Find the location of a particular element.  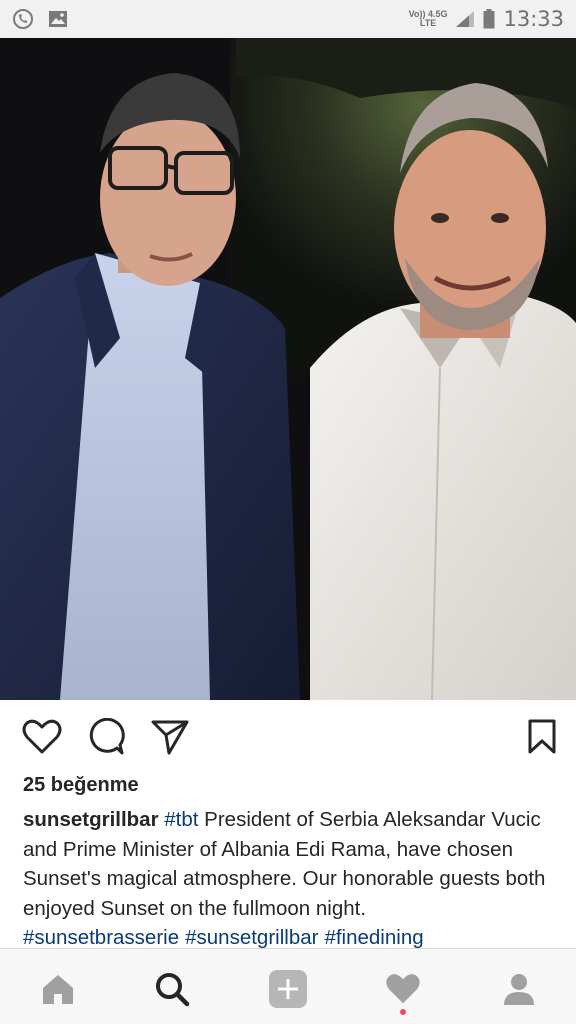

home-icon is located at coordinates (58, 989).